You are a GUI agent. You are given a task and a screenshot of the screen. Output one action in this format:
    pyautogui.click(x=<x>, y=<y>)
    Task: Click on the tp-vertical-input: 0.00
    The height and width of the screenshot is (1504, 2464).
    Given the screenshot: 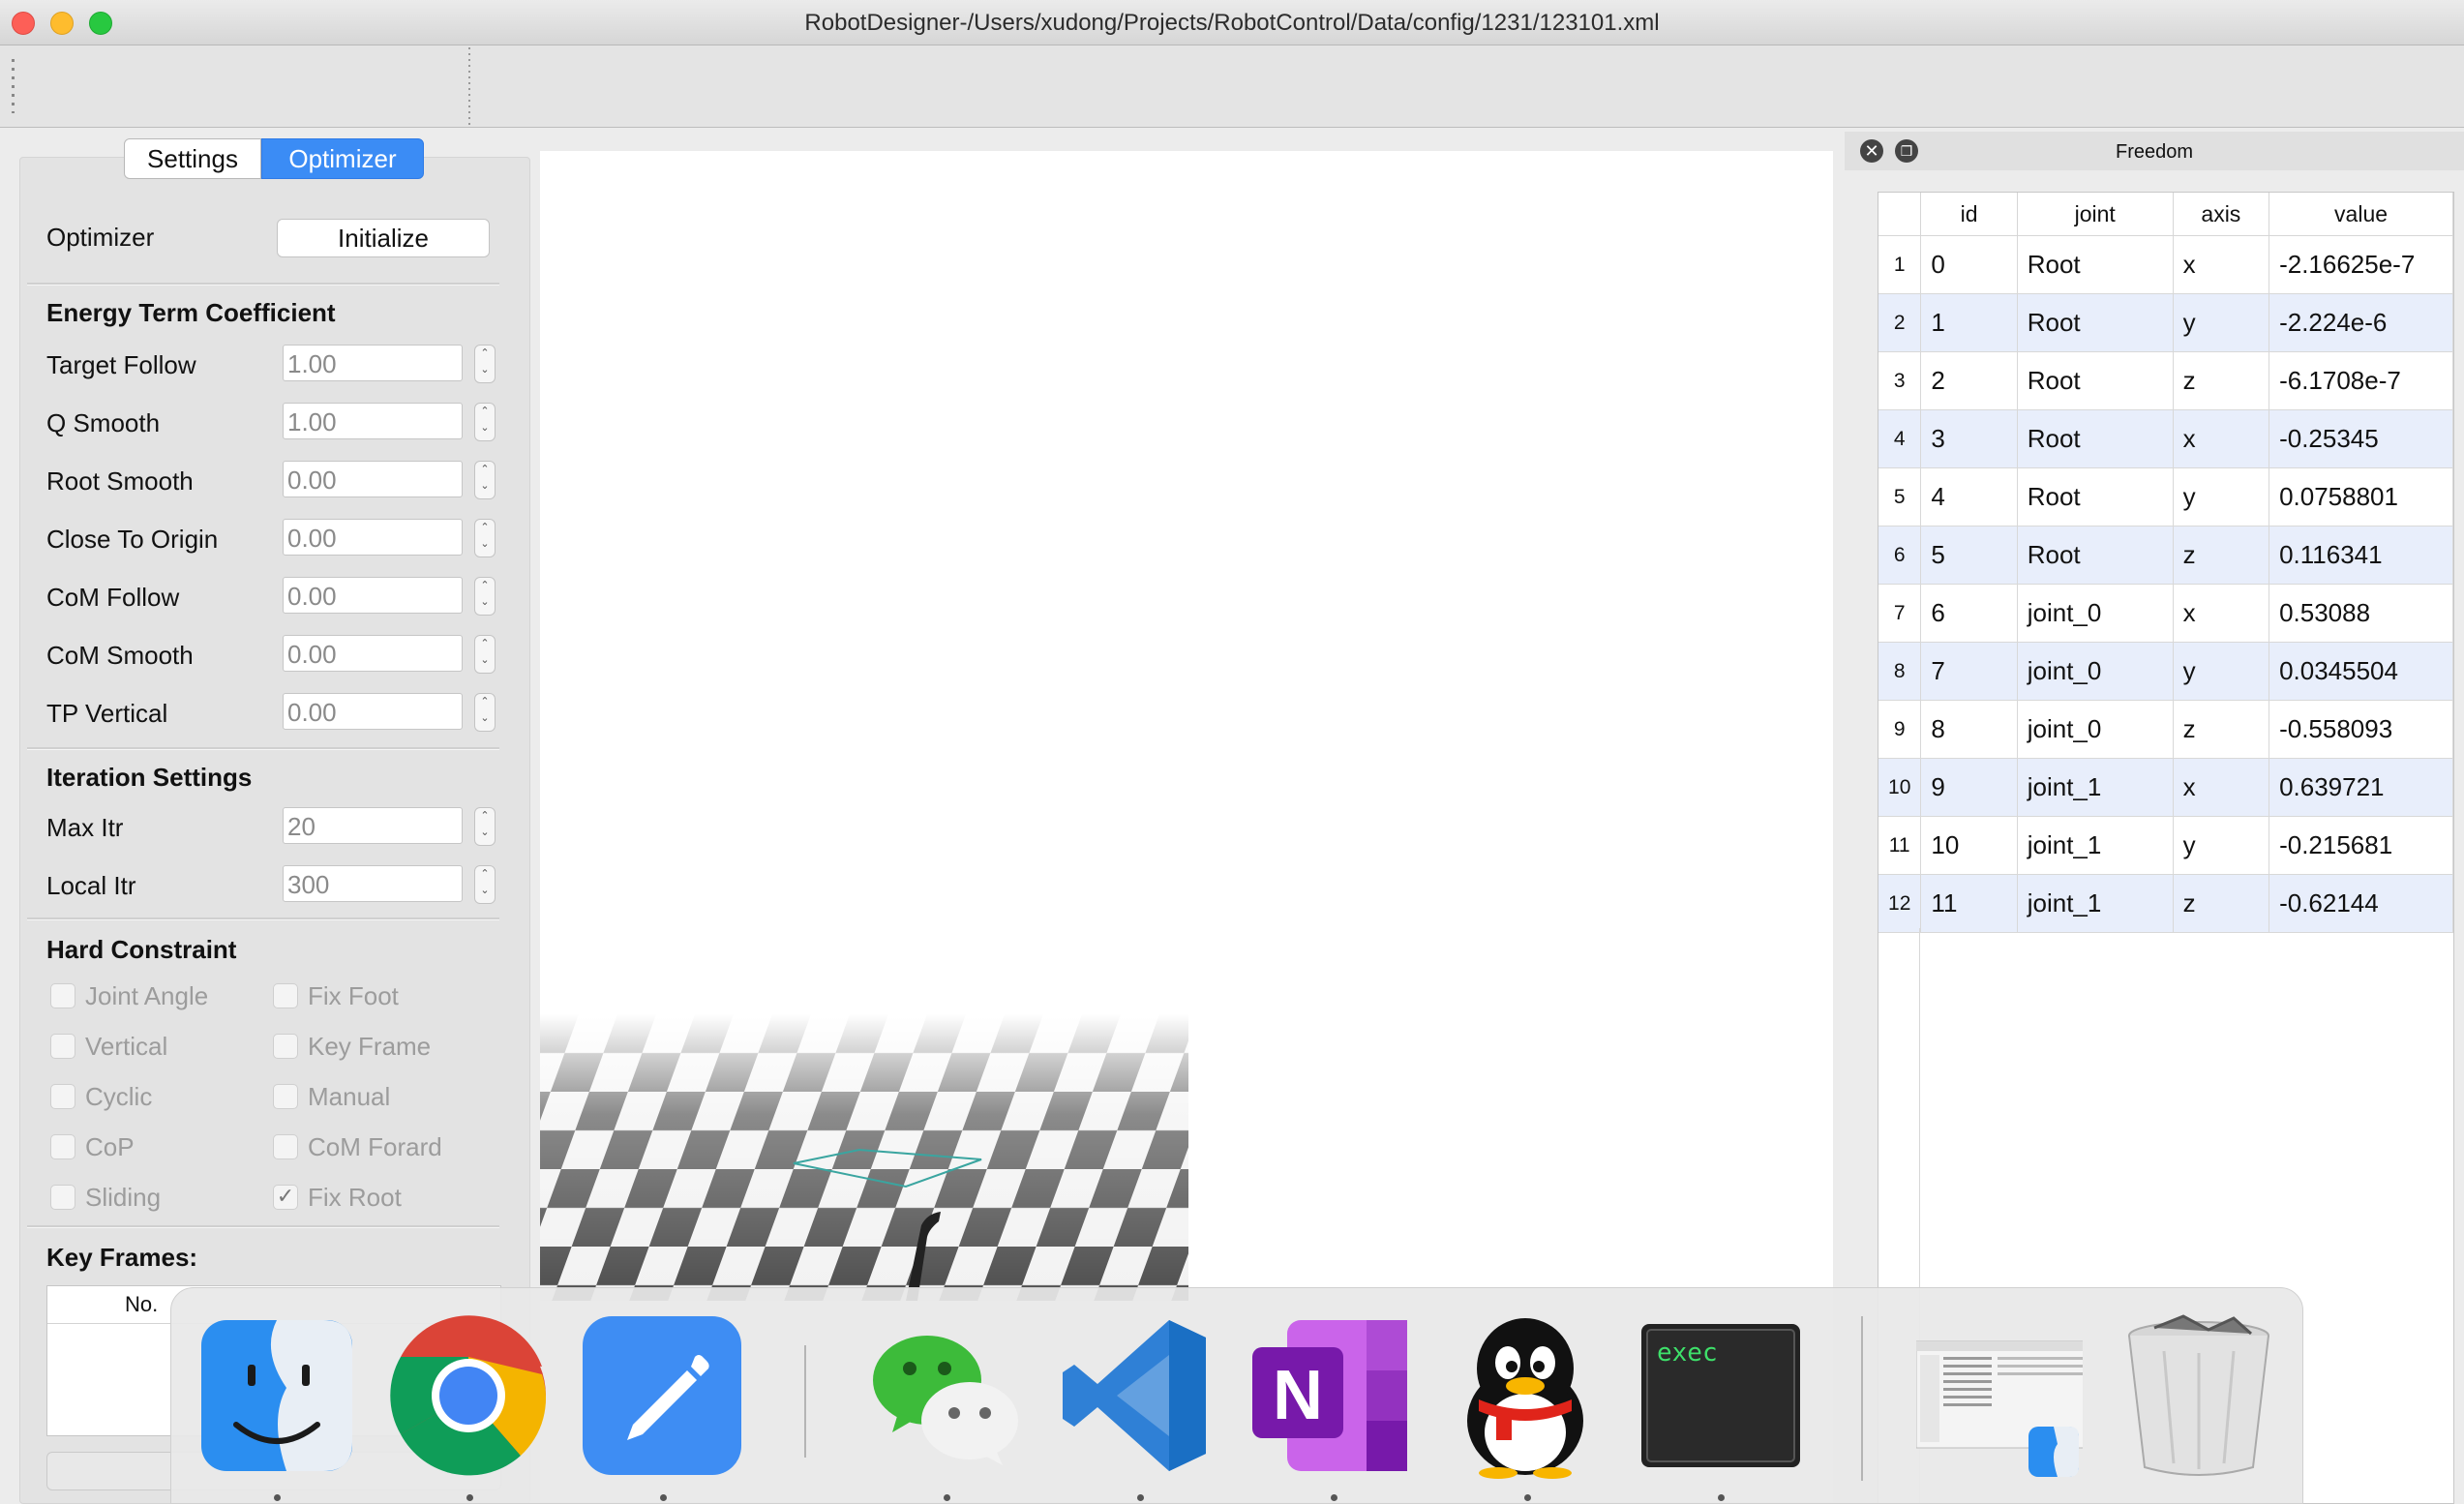 What is the action you would take?
    pyautogui.click(x=373, y=711)
    